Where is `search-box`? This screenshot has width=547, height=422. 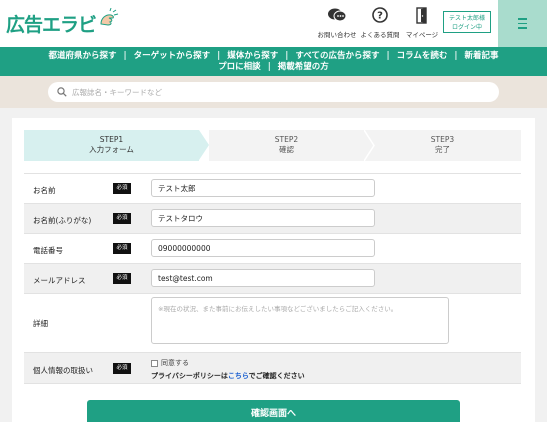 search-box is located at coordinates (273, 92).